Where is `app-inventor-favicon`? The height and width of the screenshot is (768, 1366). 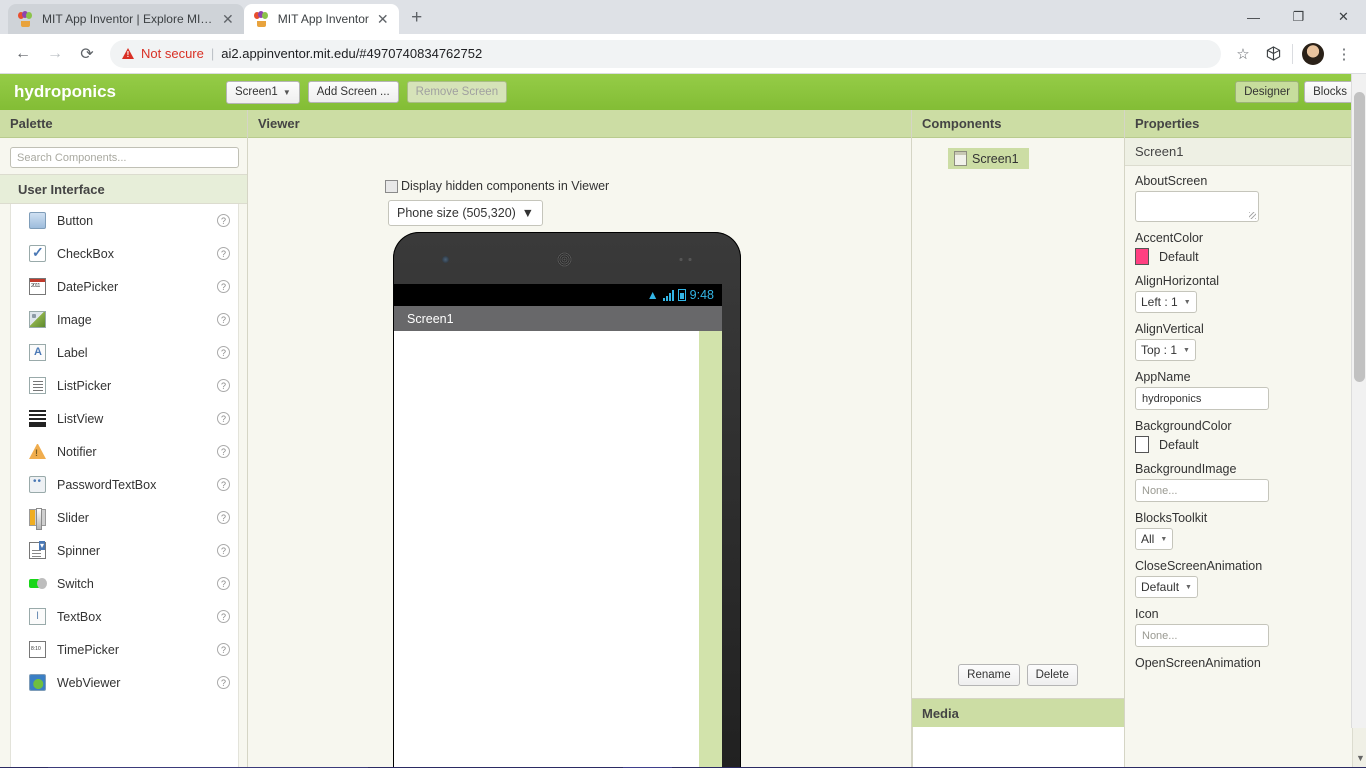
app-inventor-favicon is located at coordinates (26, 19).